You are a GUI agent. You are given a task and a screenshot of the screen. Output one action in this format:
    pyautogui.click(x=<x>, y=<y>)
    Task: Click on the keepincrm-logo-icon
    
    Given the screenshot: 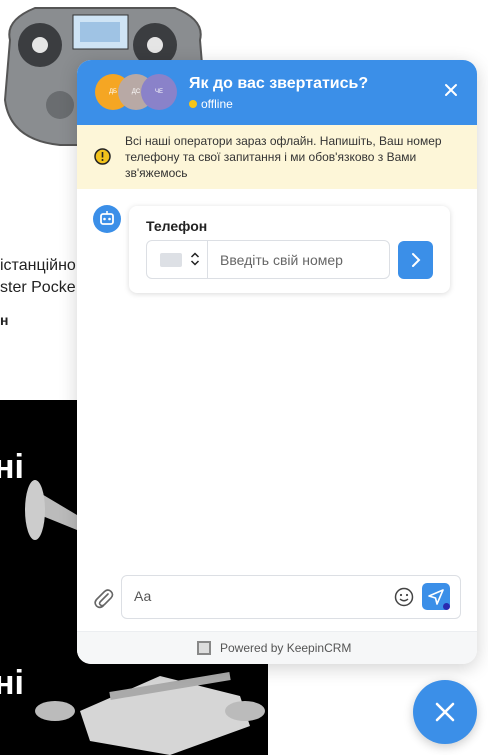 What is the action you would take?
    pyautogui.click(x=204, y=648)
    